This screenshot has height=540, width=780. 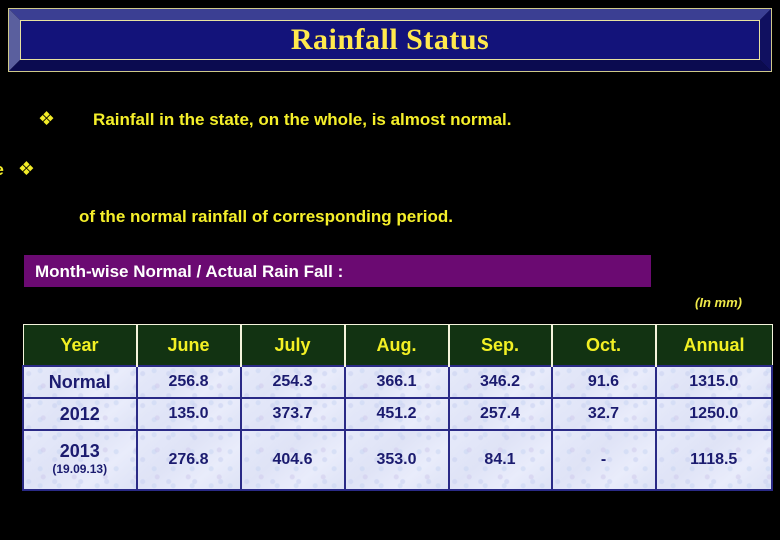 What do you see at coordinates (500, 382) in the screenshot?
I see `table-cell: 346.2` at bounding box center [500, 382].